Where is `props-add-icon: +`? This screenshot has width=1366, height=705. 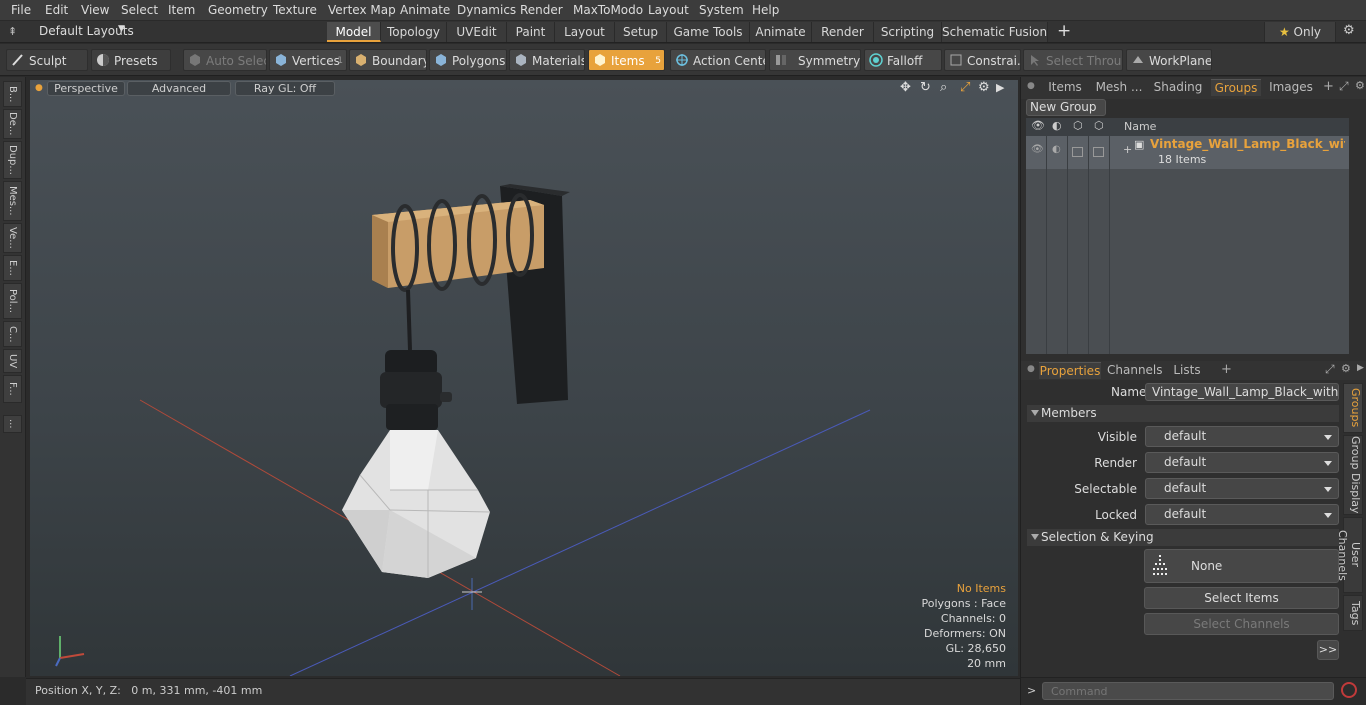
props-add-icon: + is located at coordinates (1226, 369).